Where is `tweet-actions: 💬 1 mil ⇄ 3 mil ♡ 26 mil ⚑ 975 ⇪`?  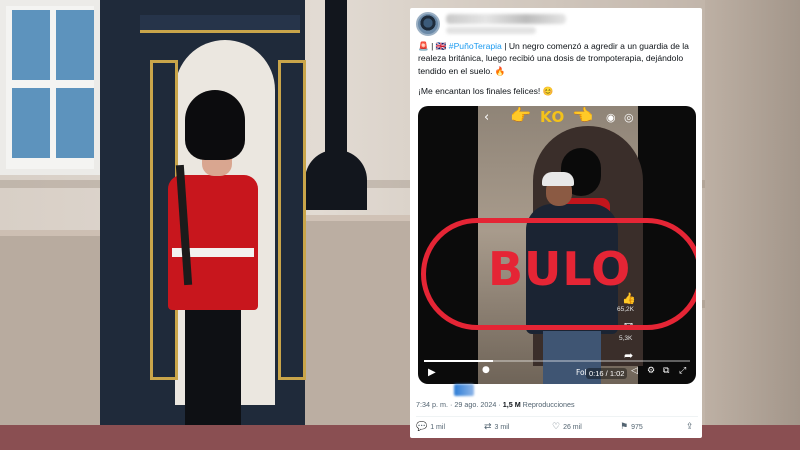 tweet-actions: 💬 1 mil ⇄ 3 mil ♡ 26 mil ⚑ 975 ⇪ is located at coordinates (558, 429).